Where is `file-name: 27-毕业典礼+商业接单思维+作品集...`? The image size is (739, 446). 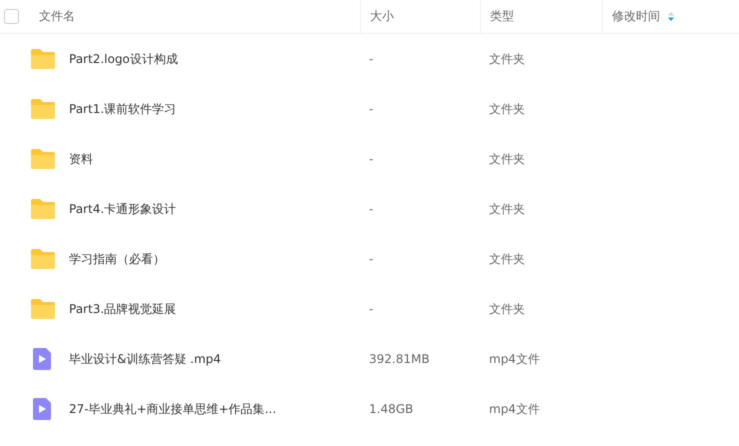
file-name: 27-毕业典礼+商业接单思维+作品集... is located at coordinates (172, 409).